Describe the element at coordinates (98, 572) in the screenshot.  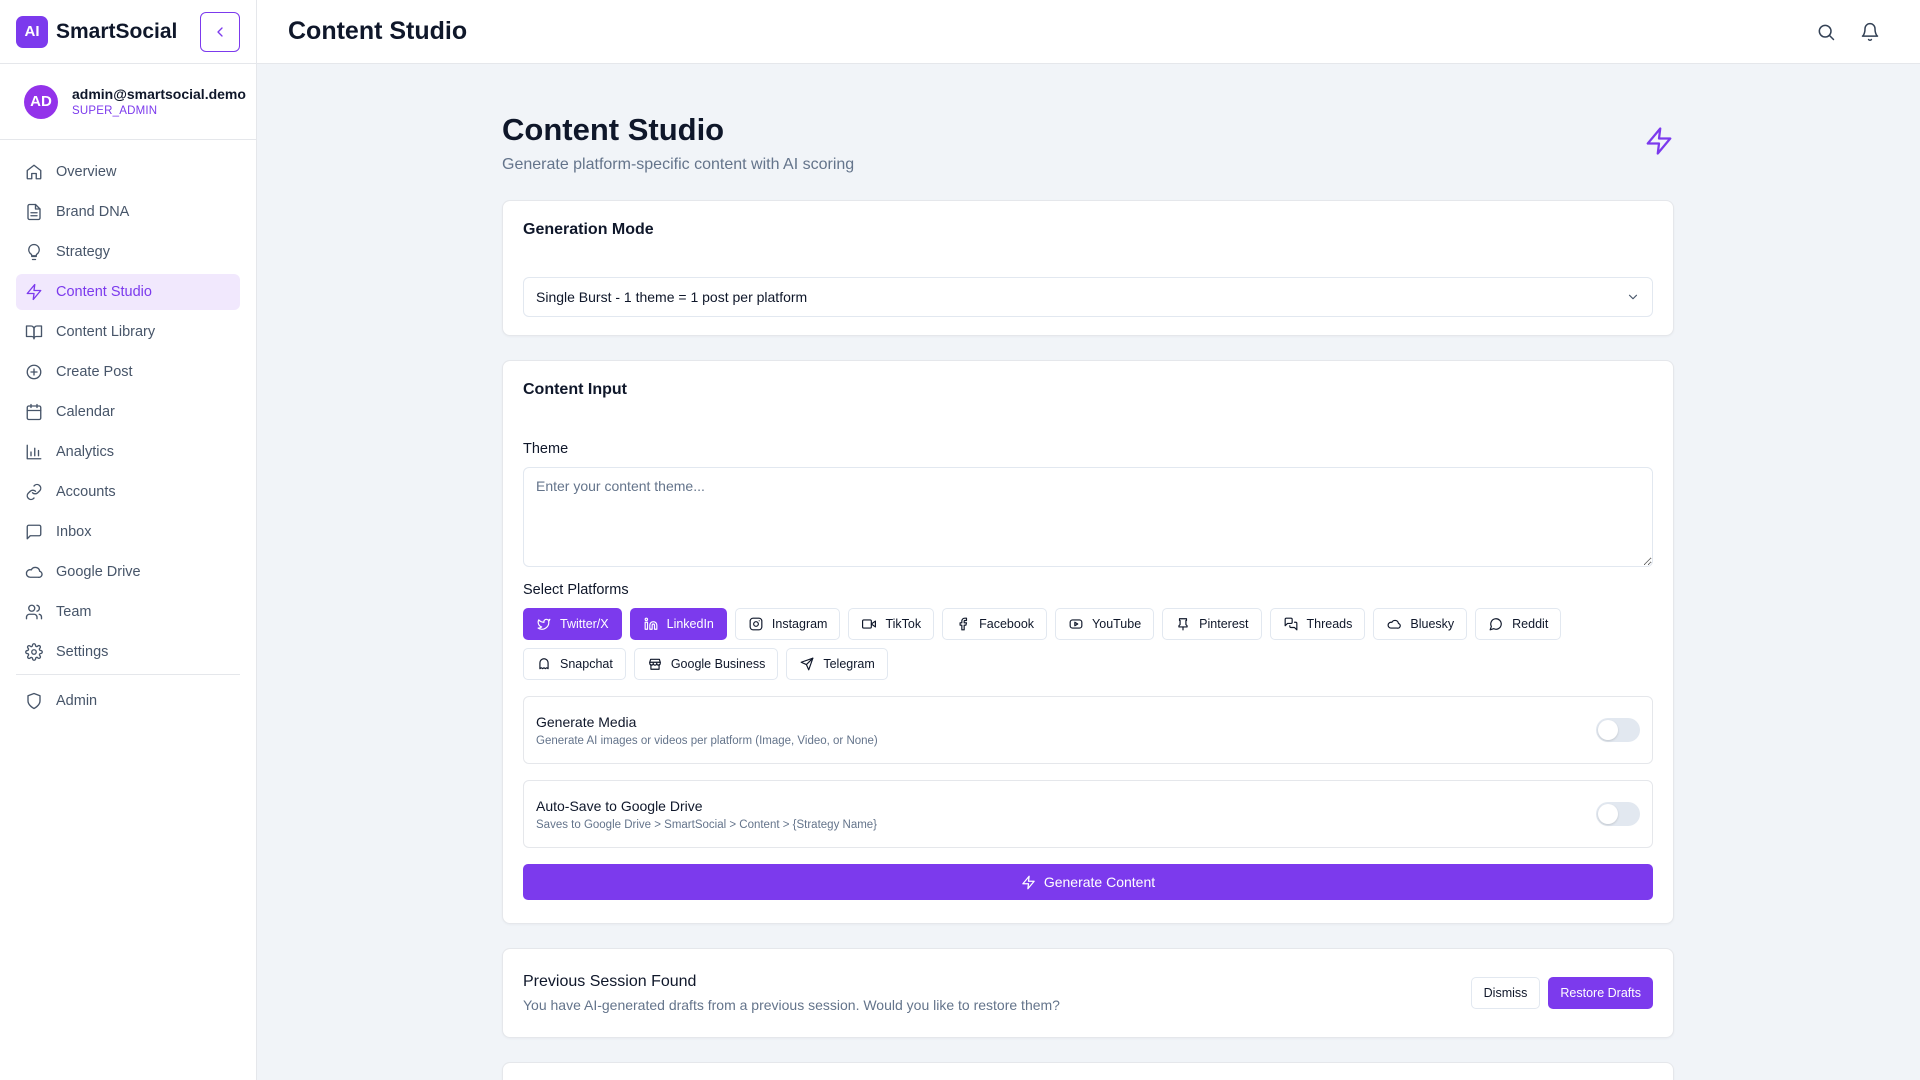
I see `sidebar-item-label: Google Drive` at that location.